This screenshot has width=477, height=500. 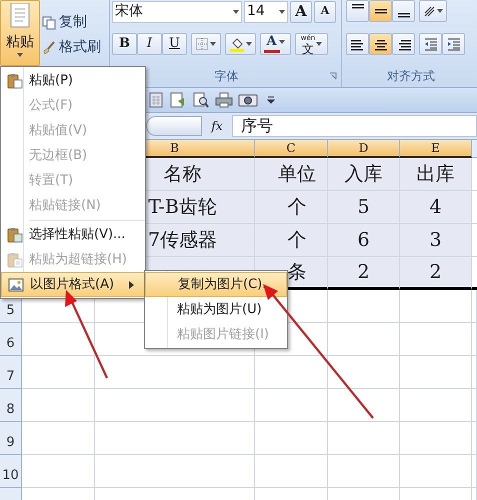 What do you see at coordinates (248, 100) in the screenshot?
I see `camera-icon` at bounding box center [248, 100].